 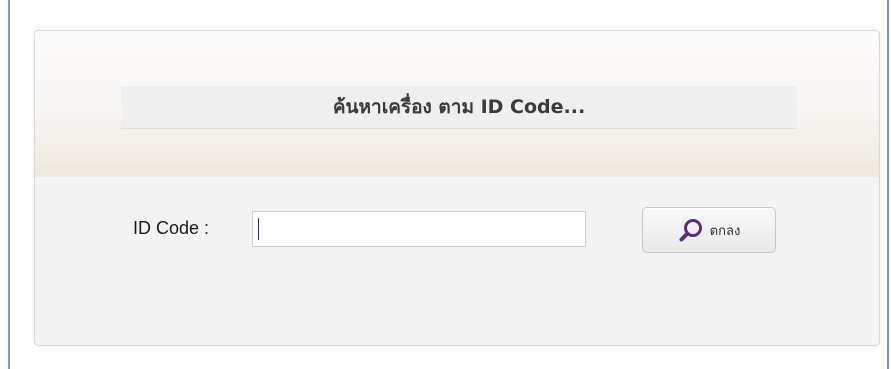 I want to click on submit-label: ตกลง, so click(x=725, y=231).